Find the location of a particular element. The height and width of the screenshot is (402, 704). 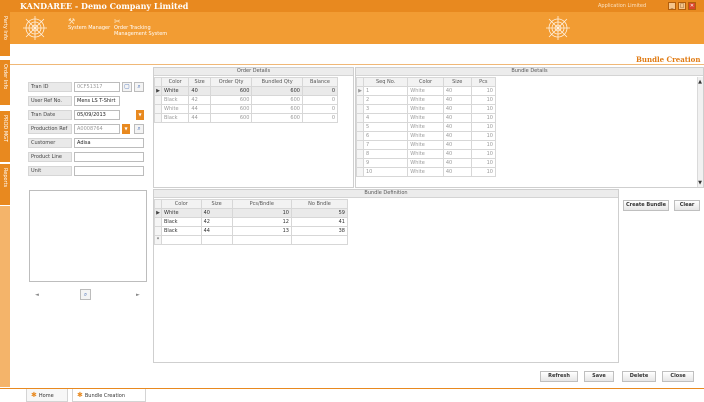

production-ref-dropdown-icon: ▼ is located at coordinates (126, 129).